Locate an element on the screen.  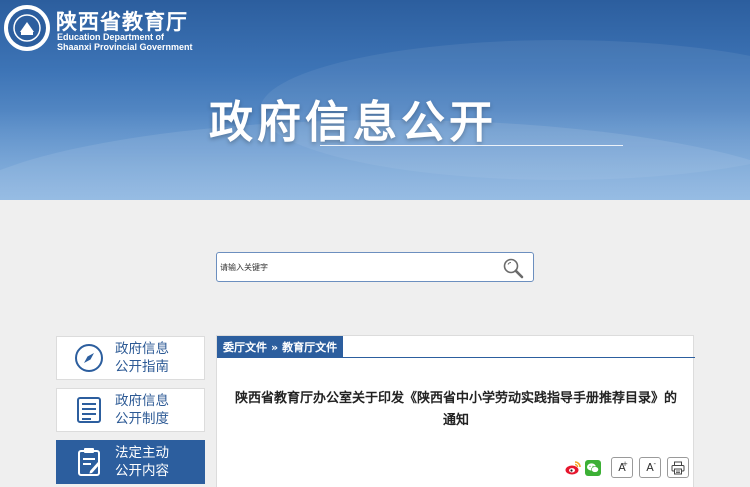
search-icon is located at coordinates (513, 268).